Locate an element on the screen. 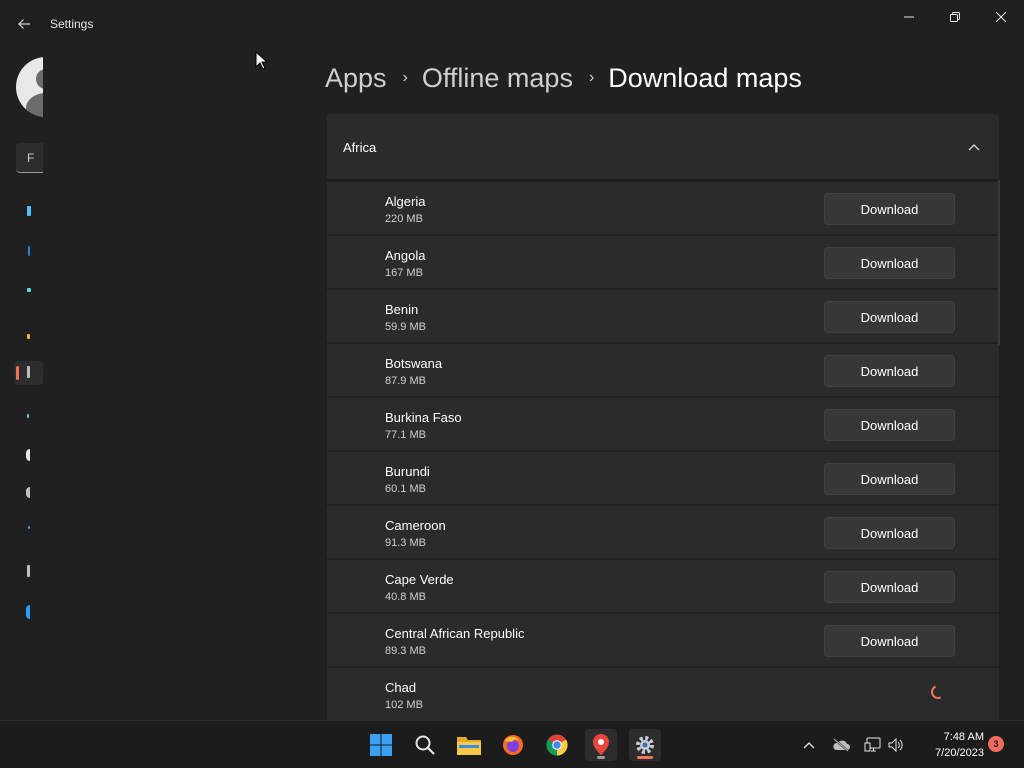 The height and width of the screenshot is (768, 1024). clock-date: 7/20/2023 is located at coordinates (959, 753).